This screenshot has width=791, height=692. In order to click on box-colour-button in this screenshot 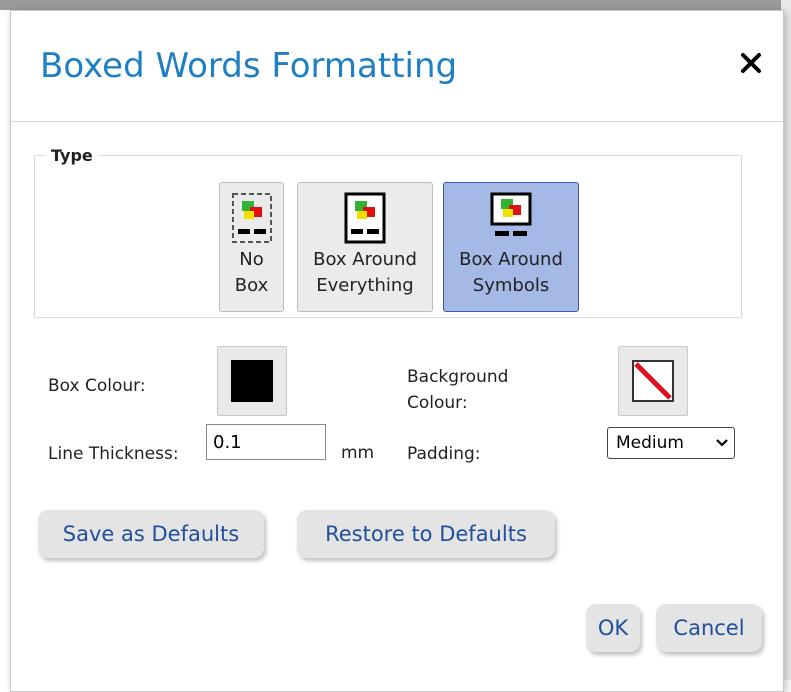, I will do `click(252, 381)`.